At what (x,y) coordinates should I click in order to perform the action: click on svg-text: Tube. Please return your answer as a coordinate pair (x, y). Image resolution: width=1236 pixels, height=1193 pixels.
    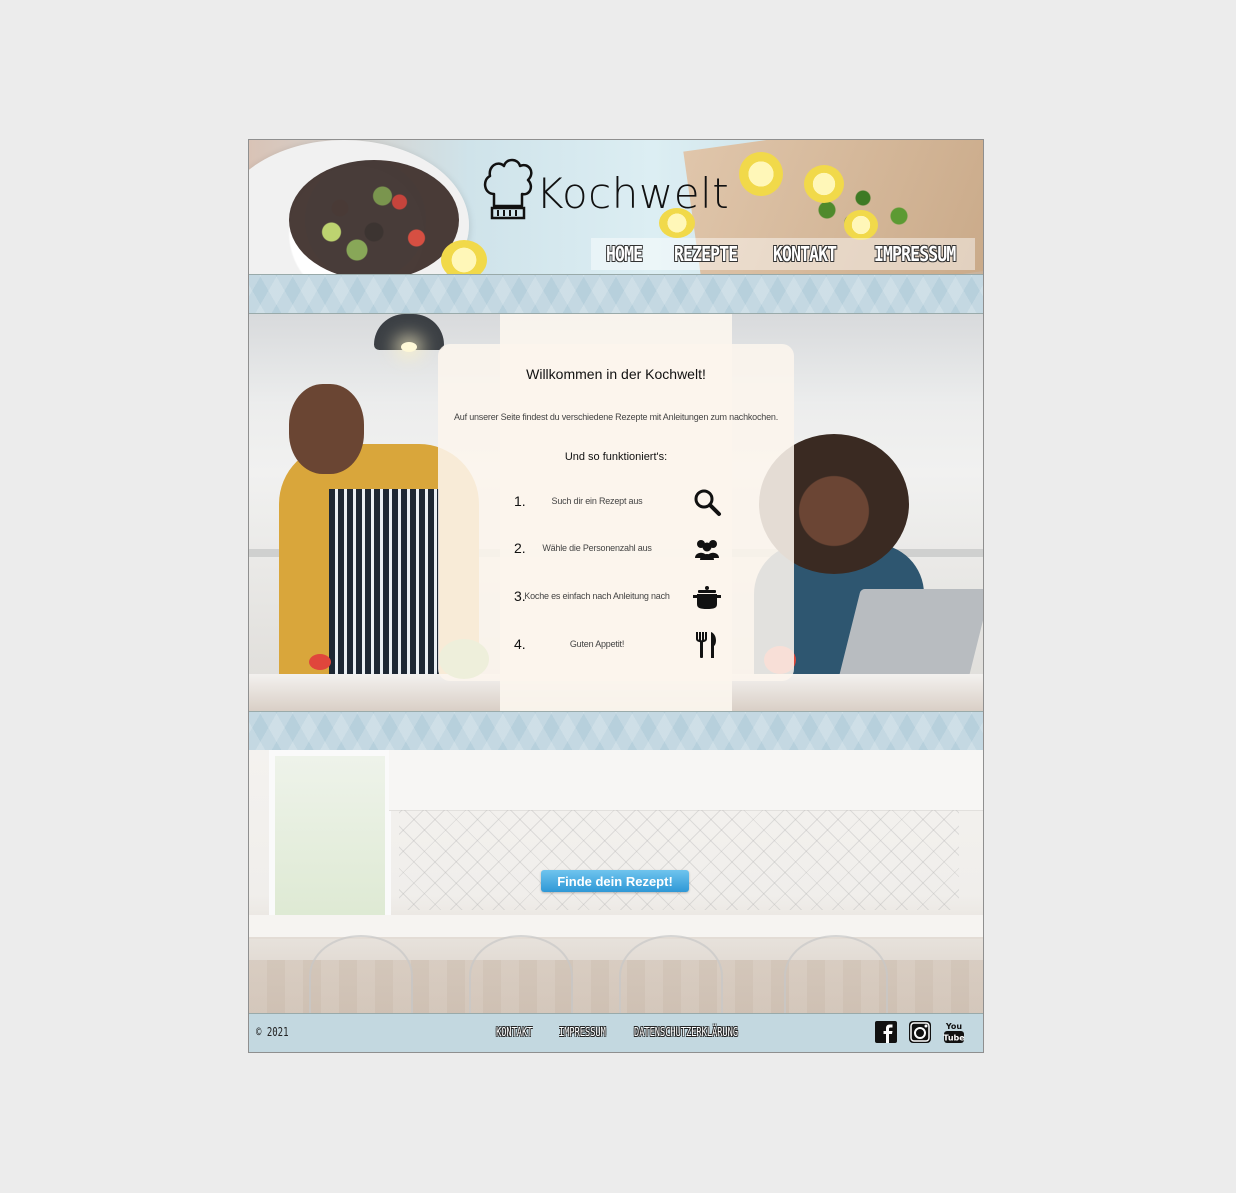
    Looking at the image, I should click on (954, 1038).